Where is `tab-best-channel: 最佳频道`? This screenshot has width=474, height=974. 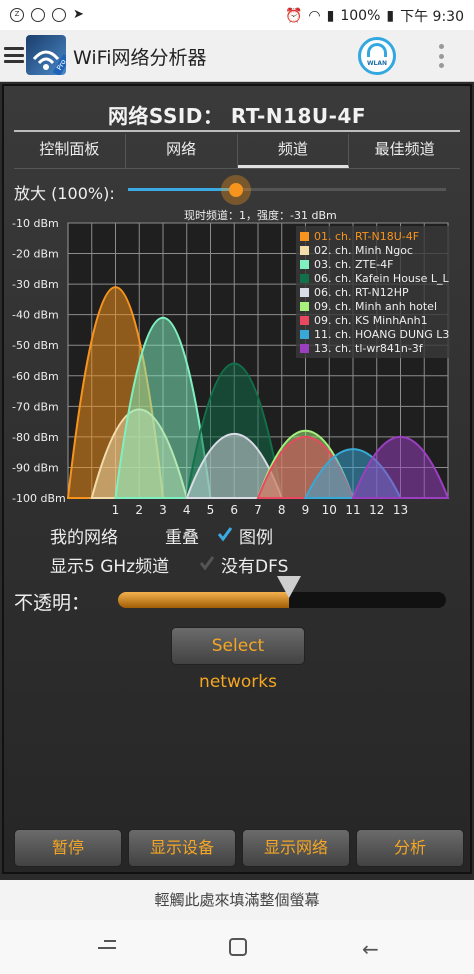 tab-best-channel: 最佳频道 is located at coordinates (404, 151).